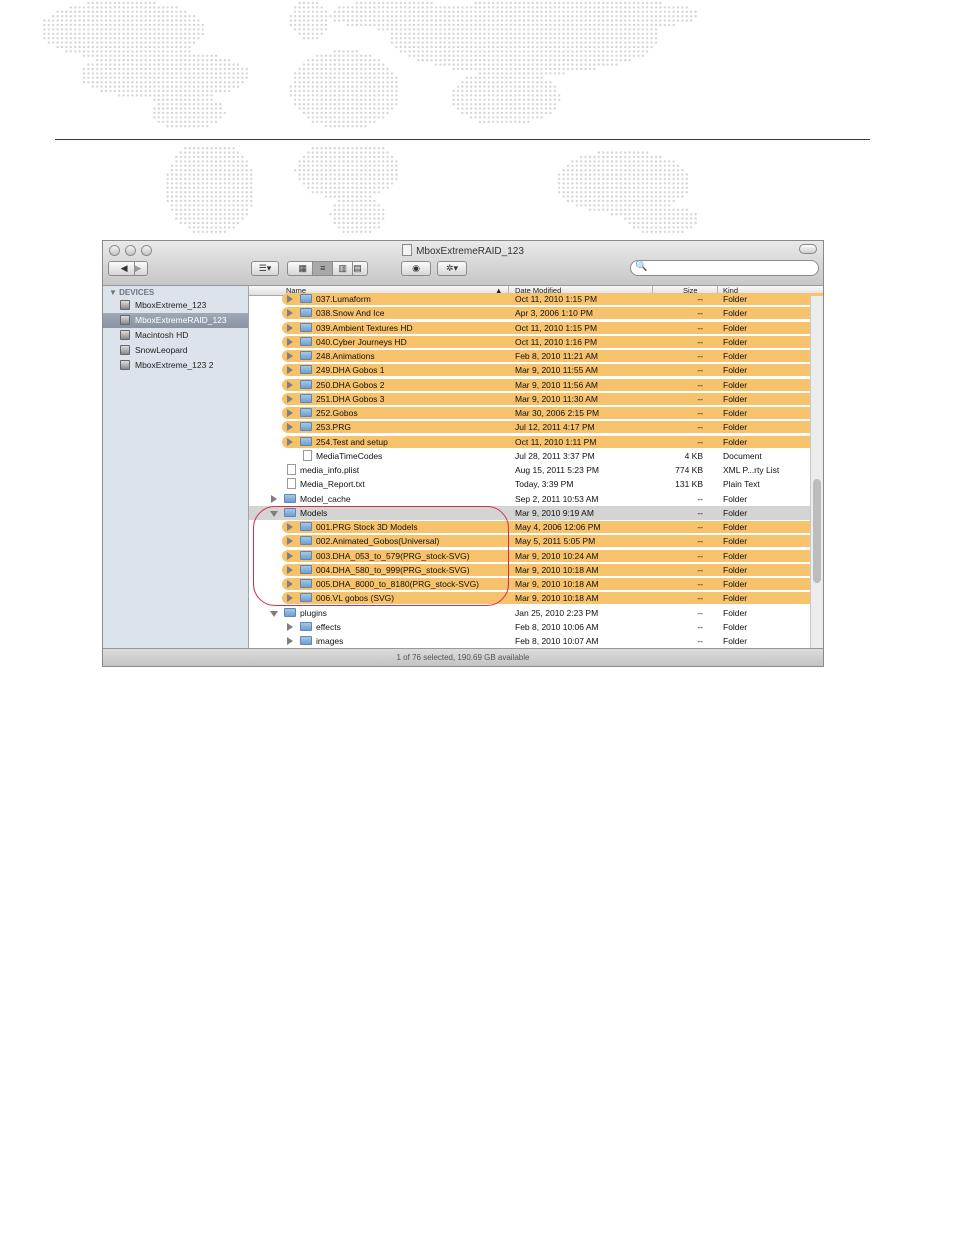 This screenshot has width=954, height=1235. I want to click on file-row: 253.PRG Jul 12, 2011 4:17 PM -- Folder, so click(536, 427).